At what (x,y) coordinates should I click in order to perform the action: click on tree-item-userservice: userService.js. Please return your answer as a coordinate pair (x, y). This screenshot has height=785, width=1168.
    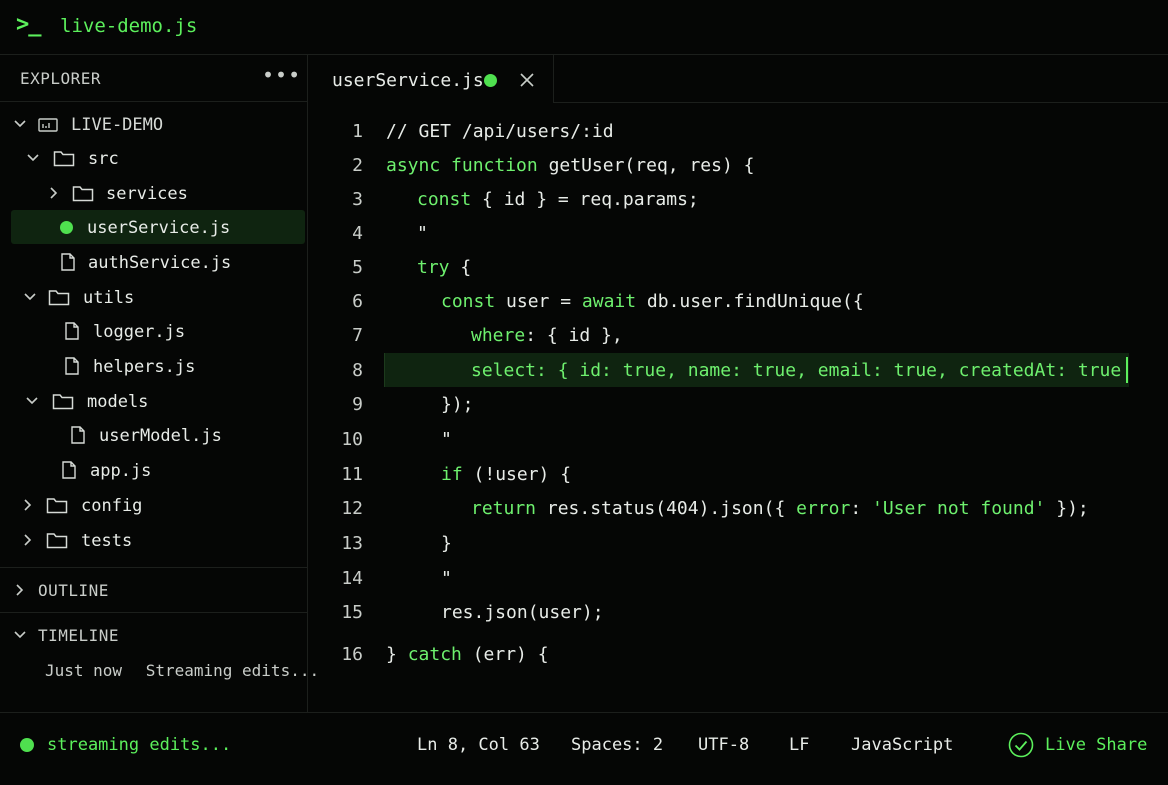
    Looking at the image, I should click on (158, 227).